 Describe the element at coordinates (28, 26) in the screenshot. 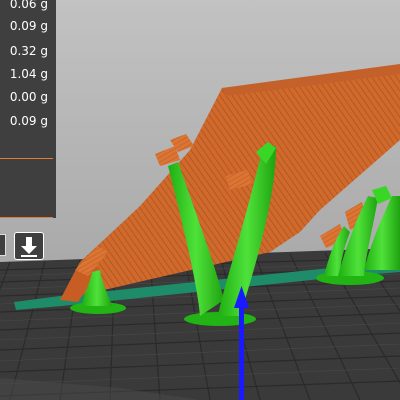

I see `filament-weight-2: 0.09 g` at that location.